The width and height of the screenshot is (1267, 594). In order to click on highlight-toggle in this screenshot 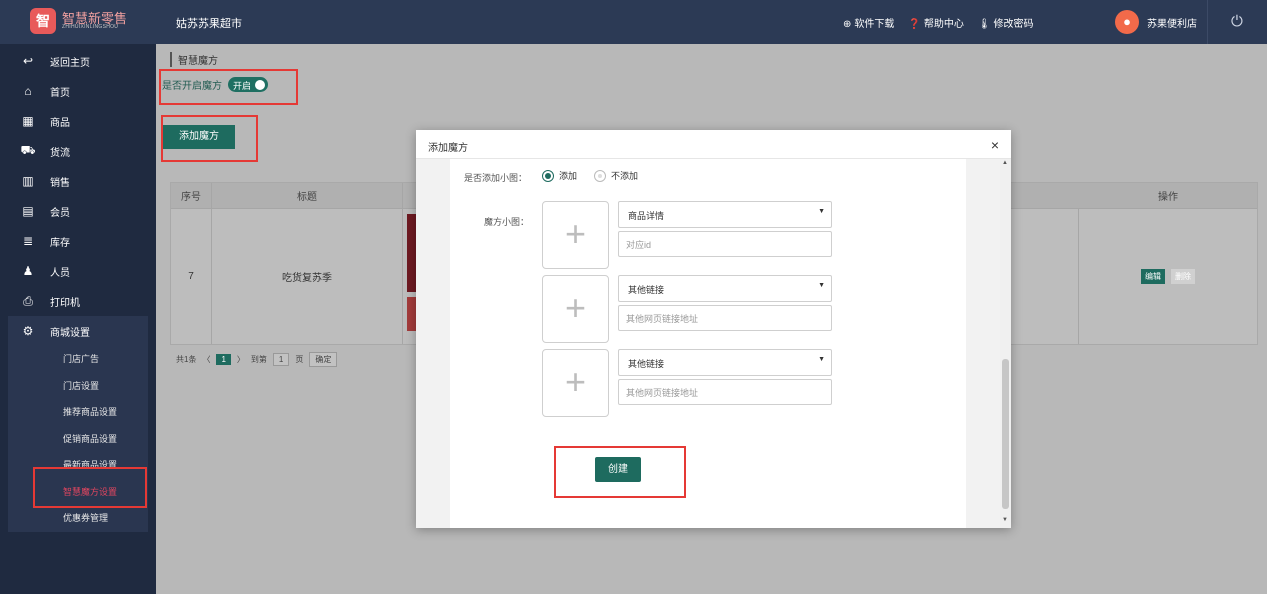, I will do `click(228, 87)`.